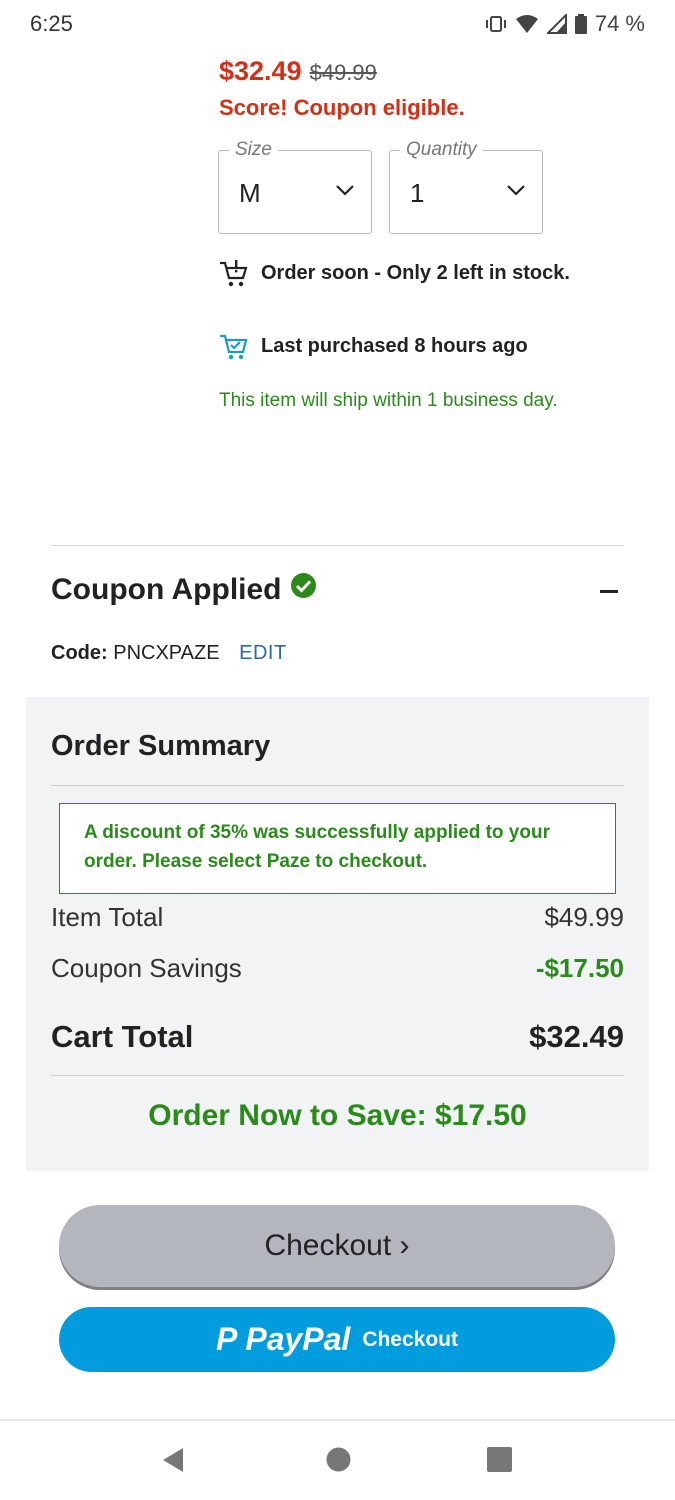 The width and height of the screenshot is (675, 1500). Describe the element at coordinates (166, 653) in the screenshot. I see `coupon-code: PNCXPAZE` at that location.